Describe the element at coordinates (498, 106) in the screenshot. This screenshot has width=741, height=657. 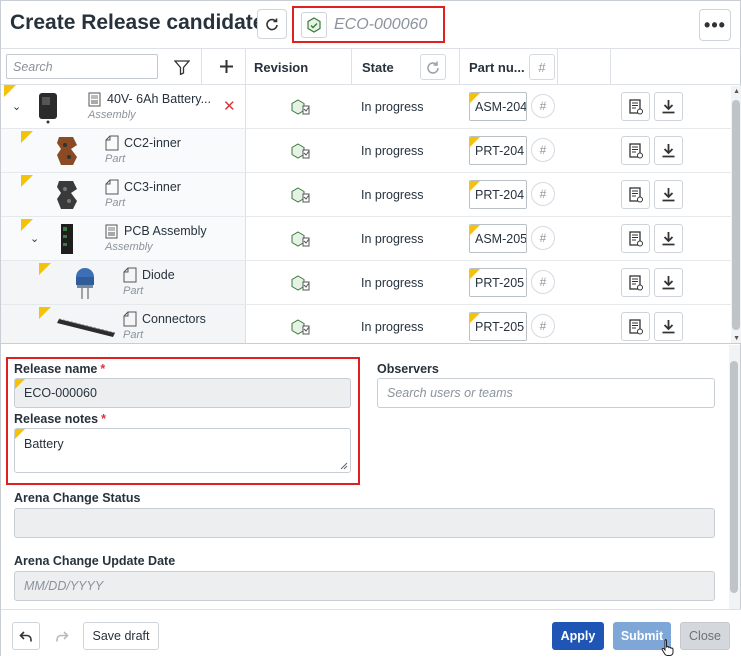
I see `part-number-input: ASM-204` at that location.